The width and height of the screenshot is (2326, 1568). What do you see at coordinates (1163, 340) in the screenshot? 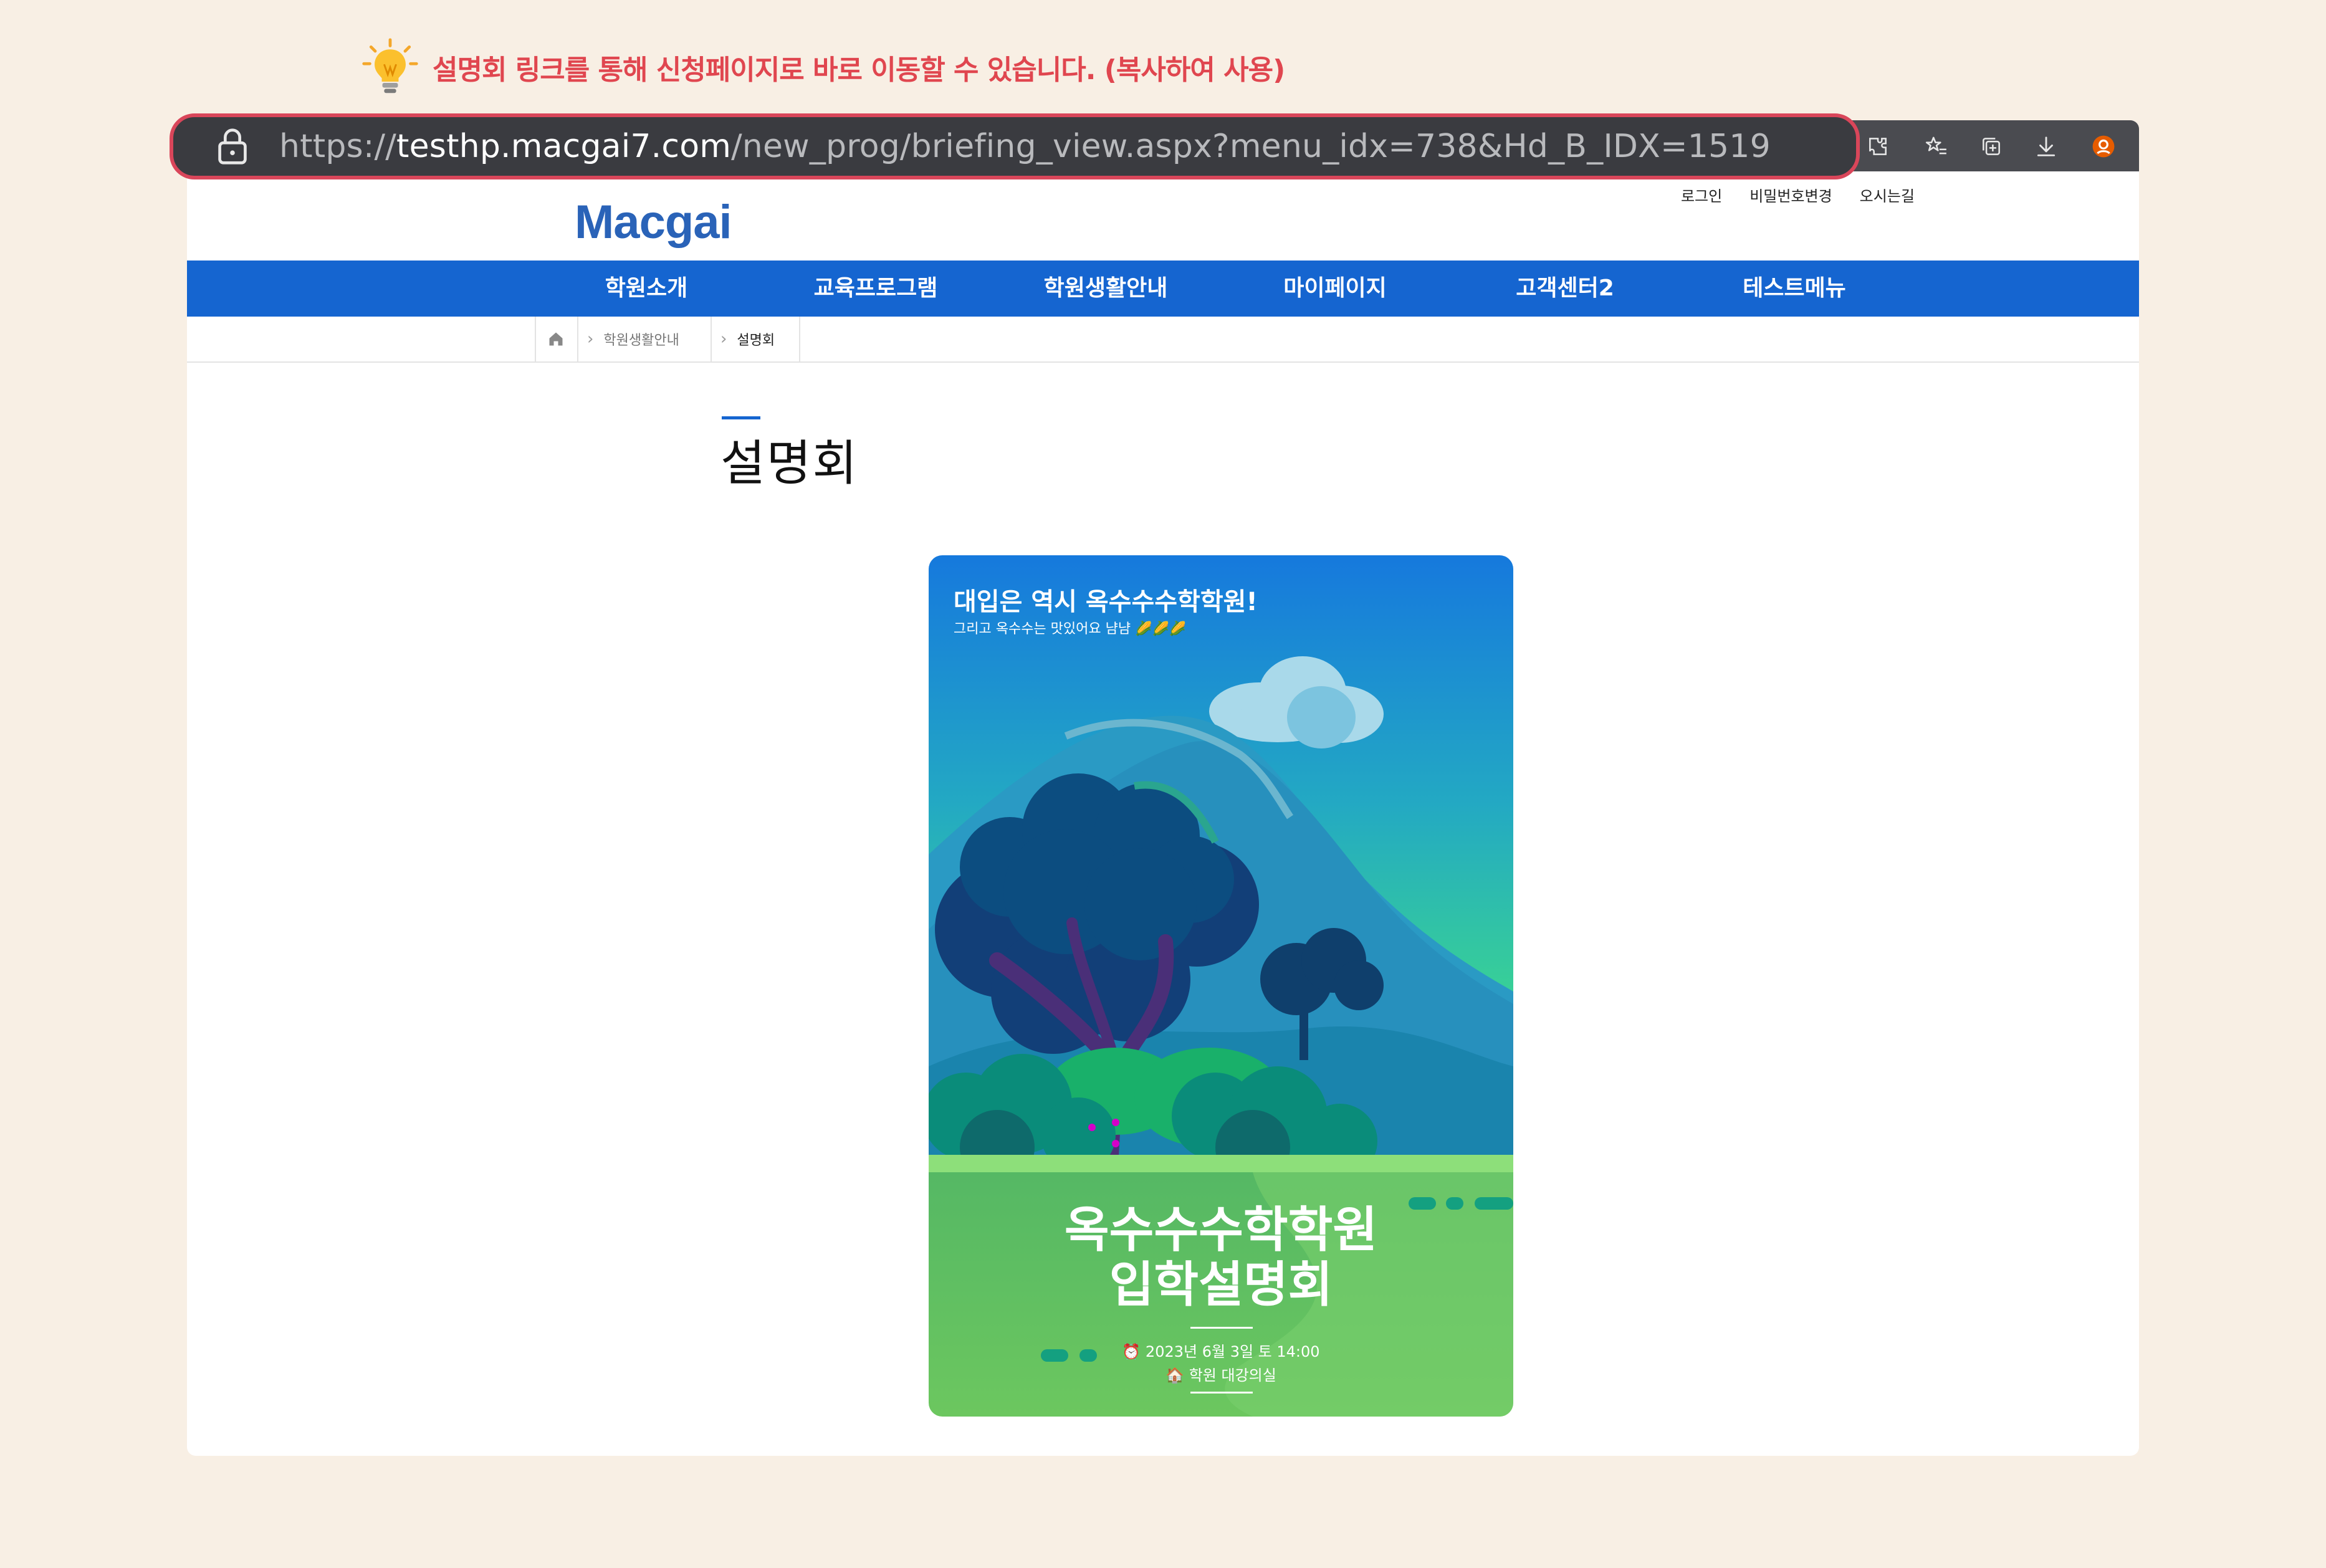
I see `breadcrumb: › 학원생활안내 › 설명회` at bounding box center [1163, 340].